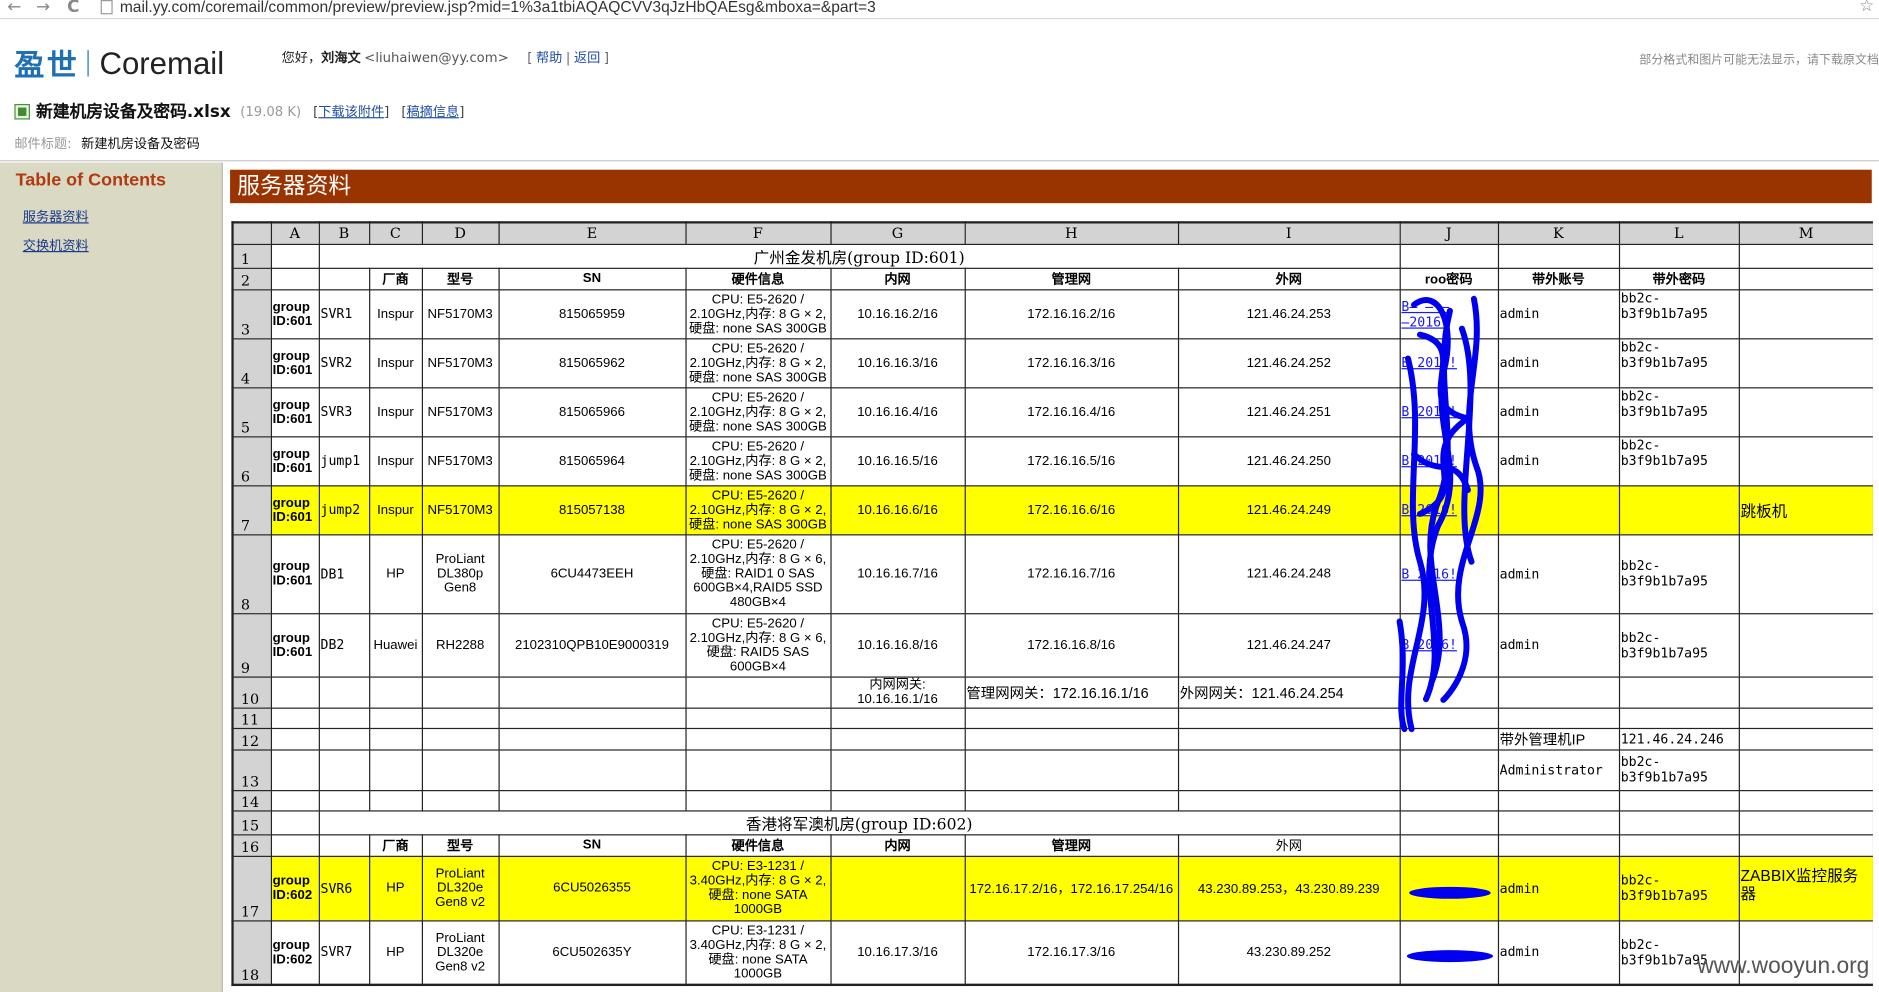 The width and height of the screenshot is (1879, 992). What do you see at coordinates (897, 233) in the screenshot?
I see `col-header-g: G` at bounding box center [897, 233].